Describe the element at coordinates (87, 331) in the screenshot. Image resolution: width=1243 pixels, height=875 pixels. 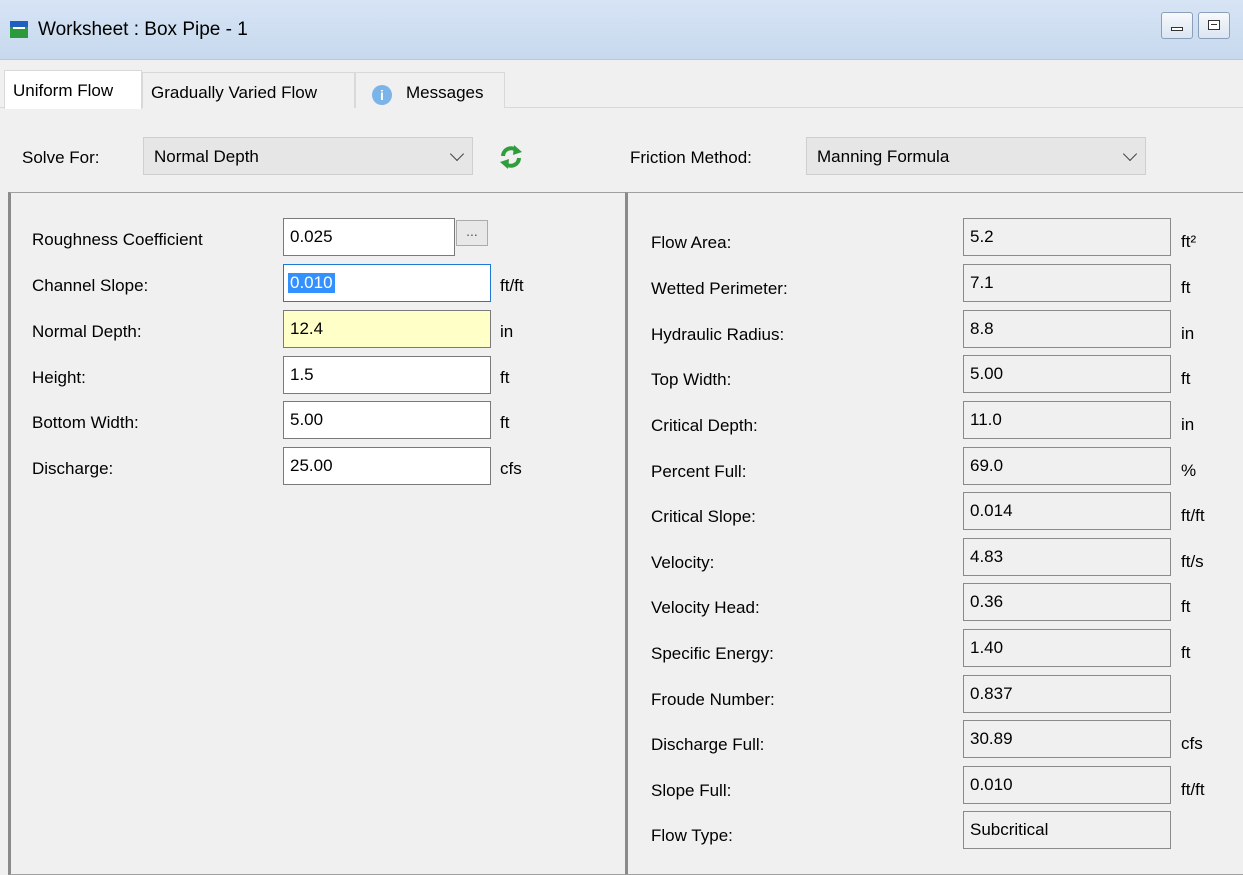
I see `input-label: Normal Depth:` at that location.